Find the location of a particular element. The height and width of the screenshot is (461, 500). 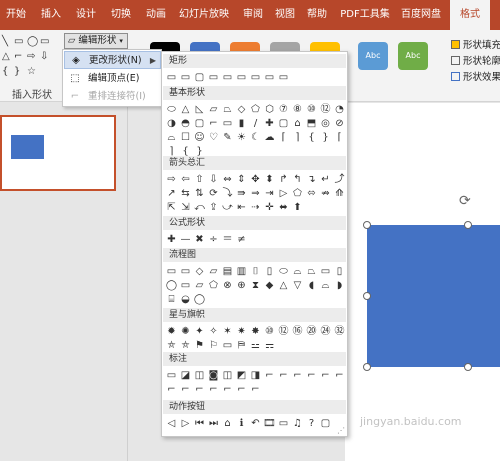

style-swatch-green-abc: Abc is located at coordinates (413, 56).